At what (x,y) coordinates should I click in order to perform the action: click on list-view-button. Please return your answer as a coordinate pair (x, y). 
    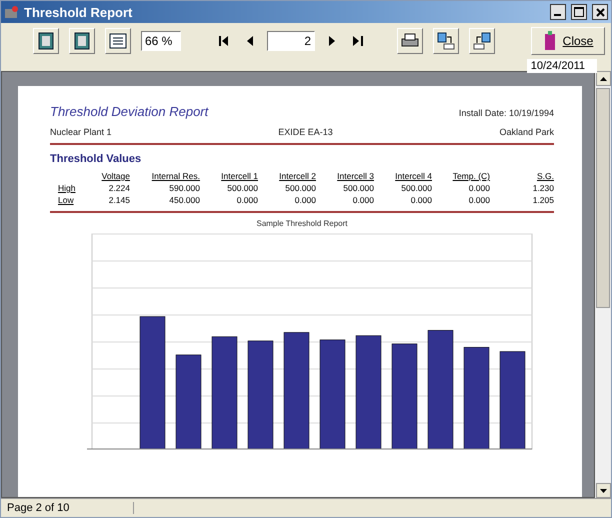
    Looking at the image, I should click on (118, 41).